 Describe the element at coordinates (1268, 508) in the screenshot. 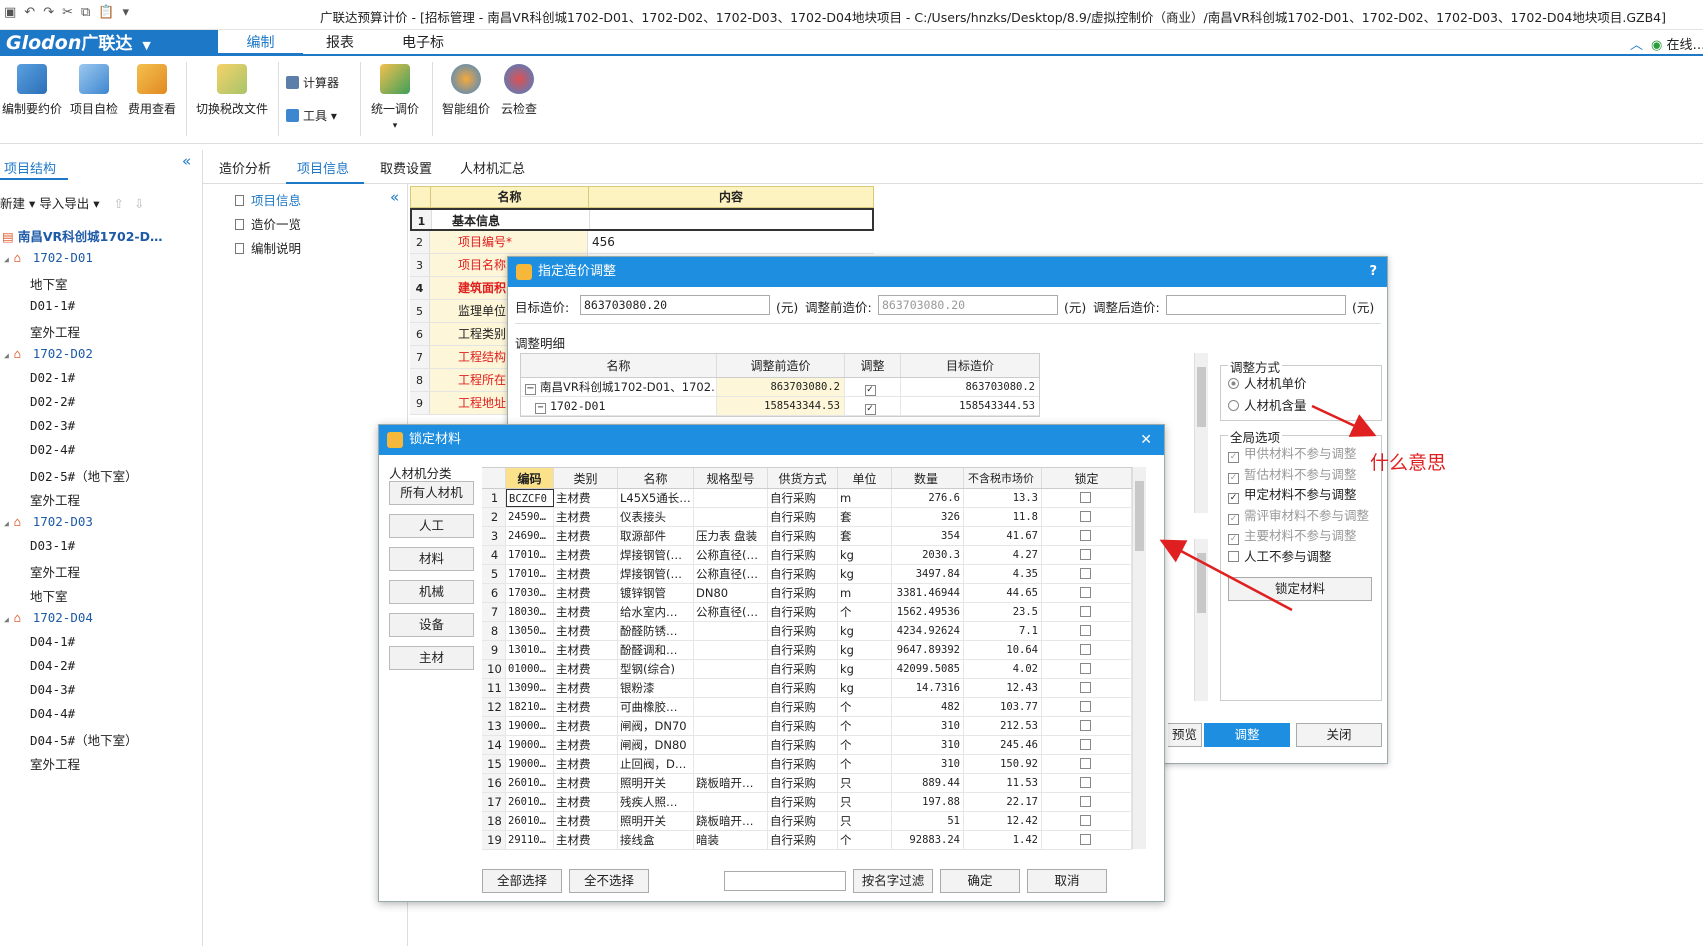

I see `annotation-arrows` at that location.